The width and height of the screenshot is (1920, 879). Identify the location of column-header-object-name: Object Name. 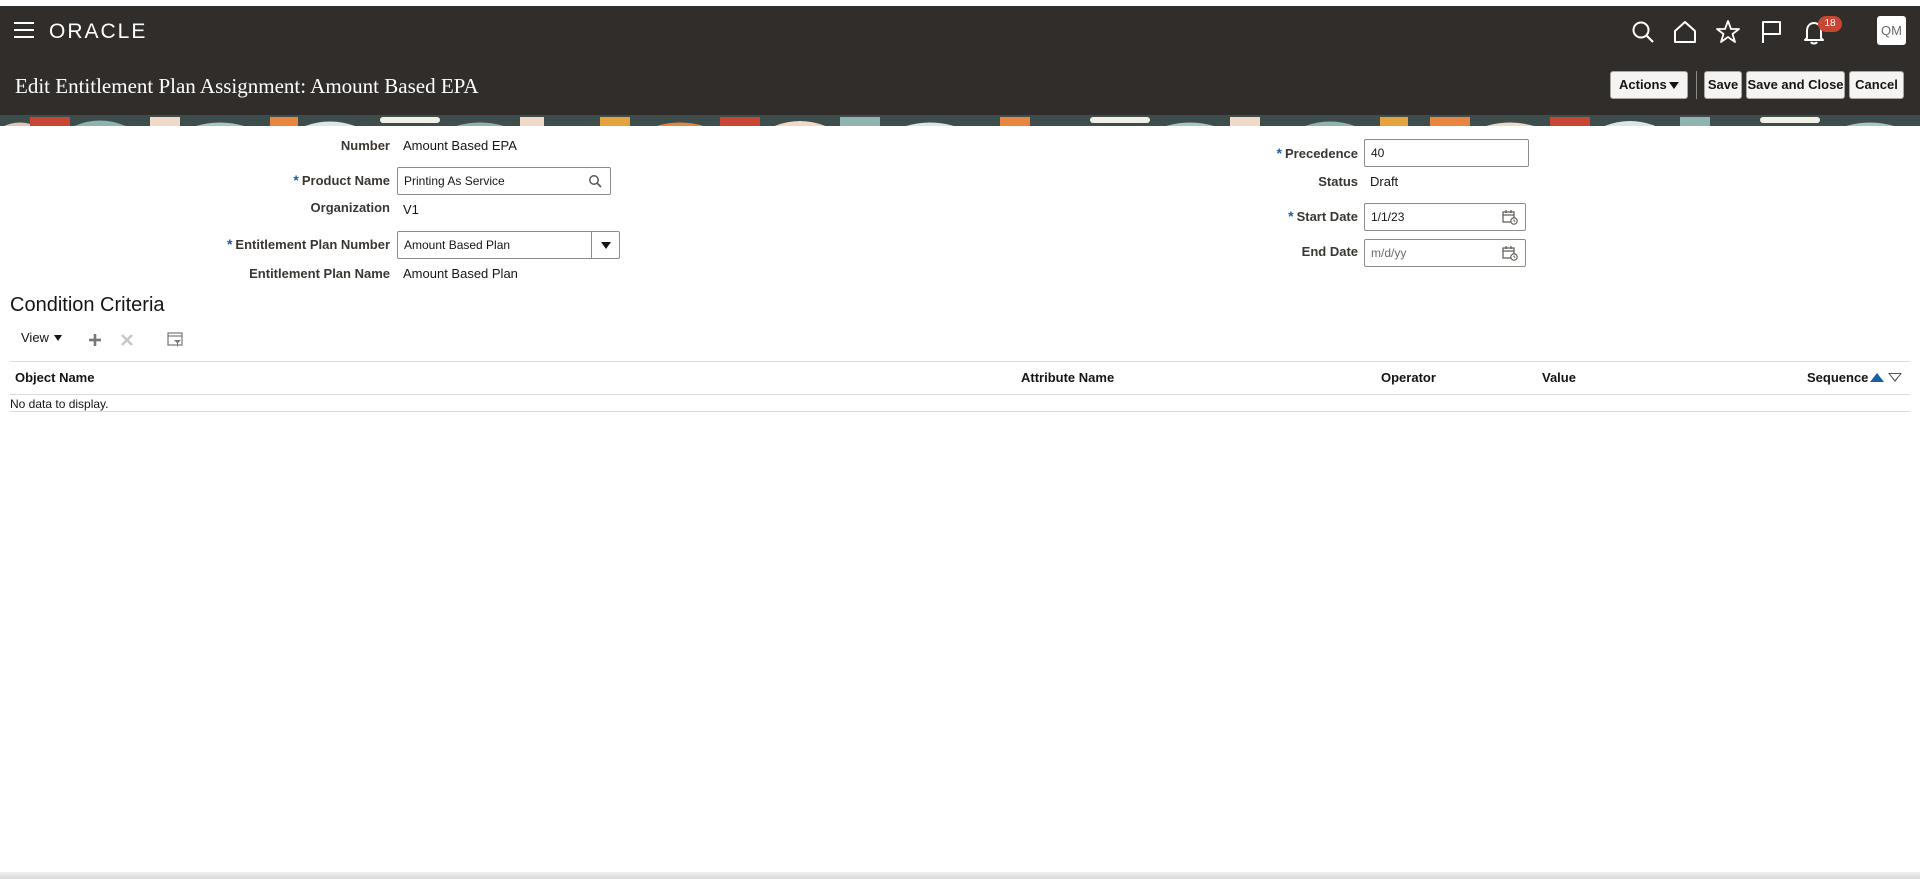
(54, 377).